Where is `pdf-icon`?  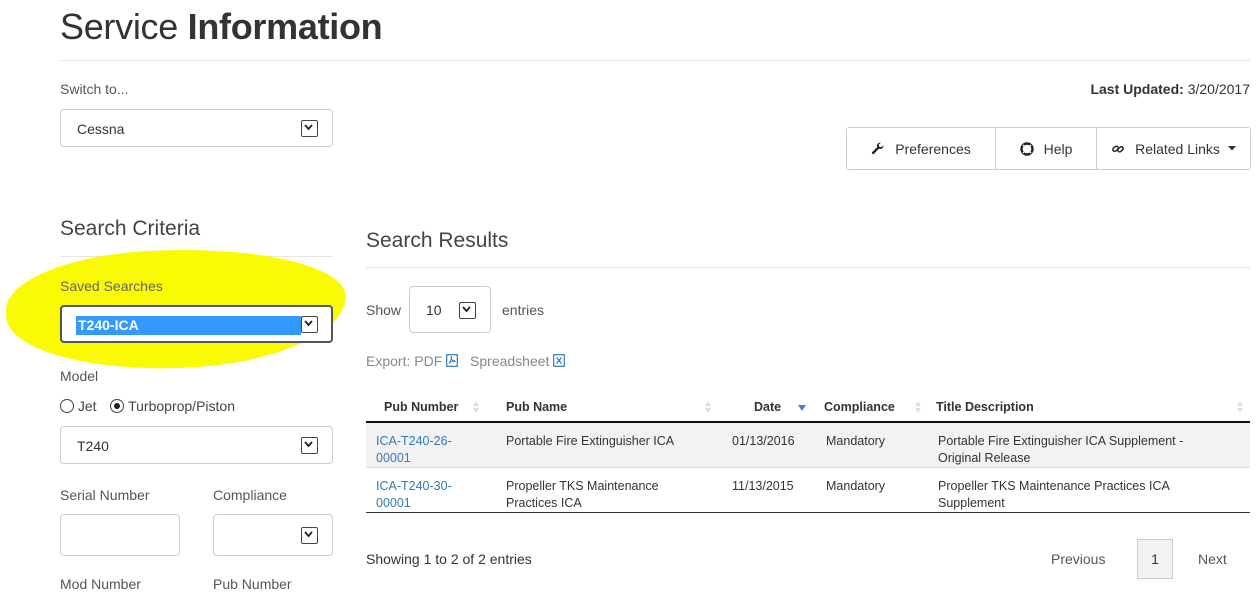
pdf-icon is located at coordinates (452, 360).